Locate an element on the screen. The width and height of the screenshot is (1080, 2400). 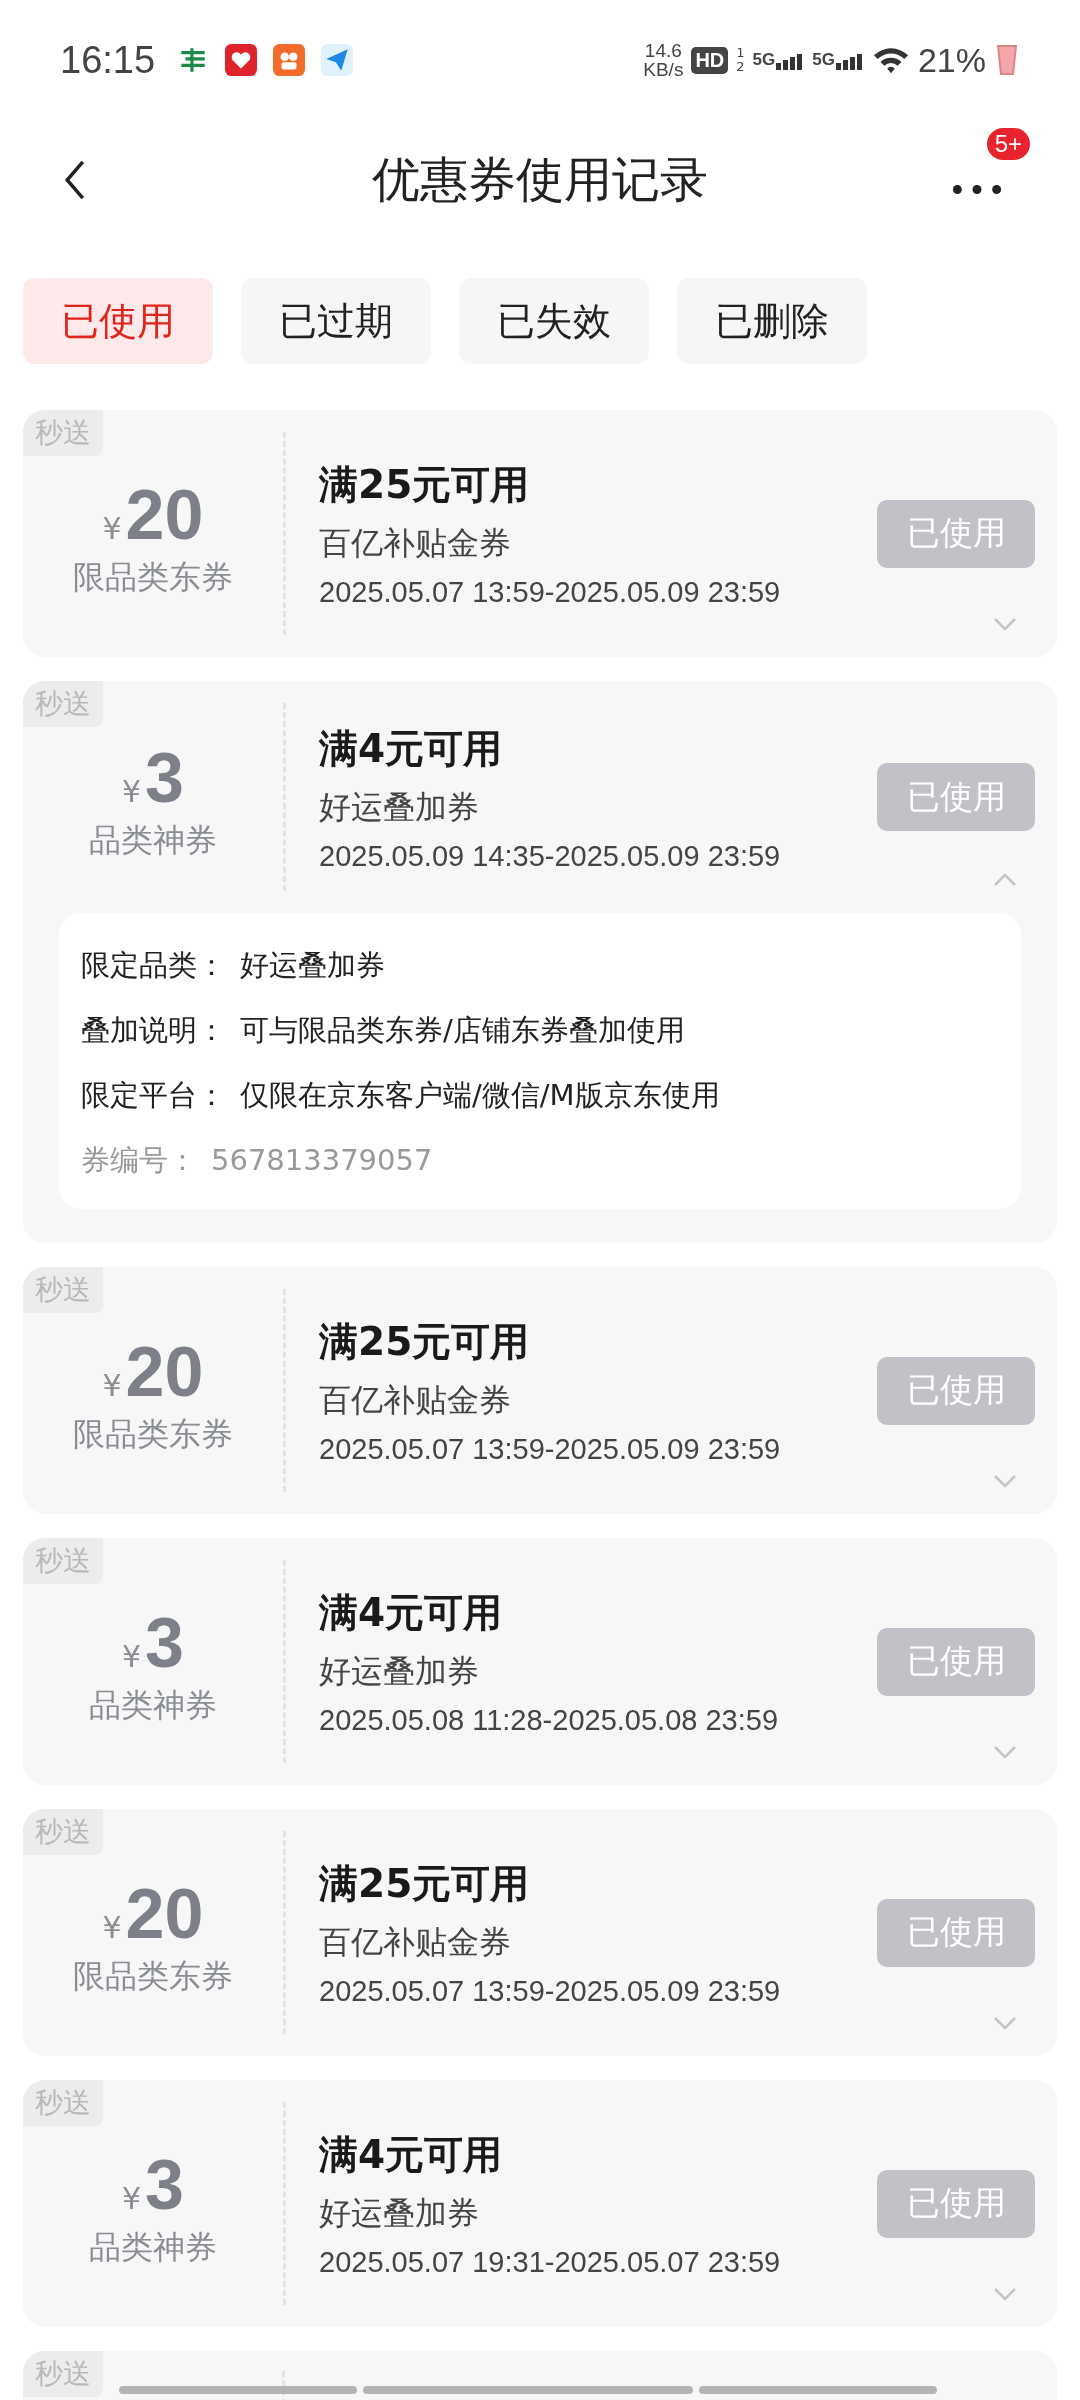
detail-value: 好运叠加券 is located at coordinates (312, 965).